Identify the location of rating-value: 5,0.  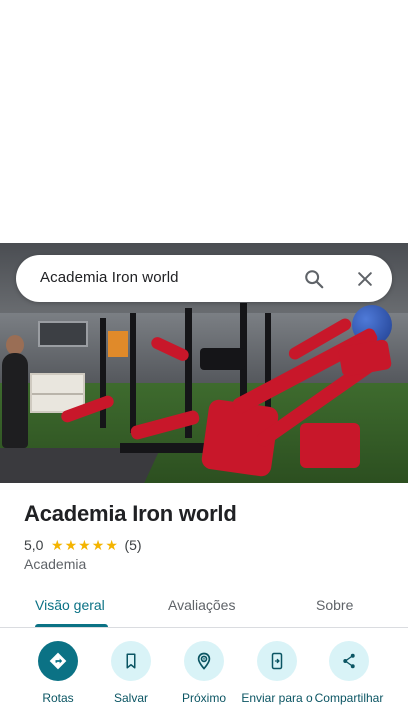
(34, 545).